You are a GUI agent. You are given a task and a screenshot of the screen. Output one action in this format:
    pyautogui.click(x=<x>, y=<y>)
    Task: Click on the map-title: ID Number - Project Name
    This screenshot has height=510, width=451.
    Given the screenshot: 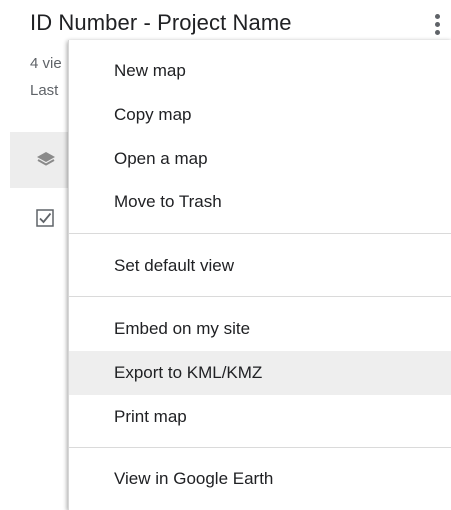 What is the action you would take?
    pyautogui.click(x=161, y=23)
    